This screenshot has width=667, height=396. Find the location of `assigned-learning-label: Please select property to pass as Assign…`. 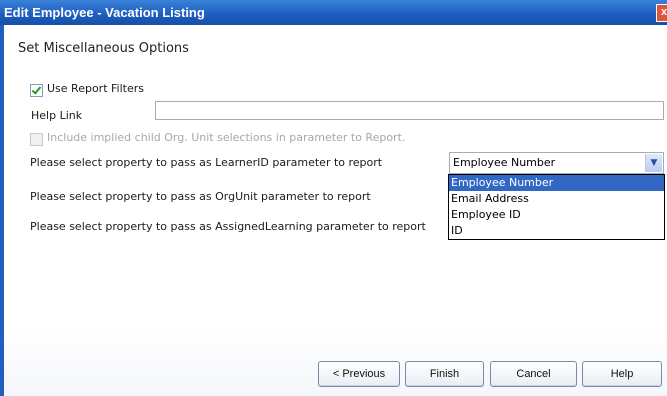

assigned-learning-label: Please select property to pass as Assign… is located at coordinates (228, 226).